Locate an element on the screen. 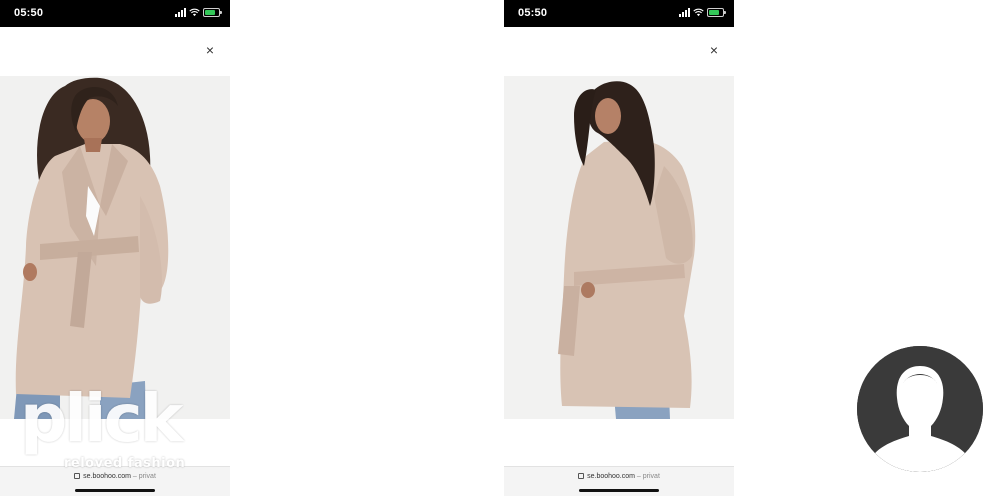 The image size is (1000, 496). seller-avatar is located at coordinates (920, 409).